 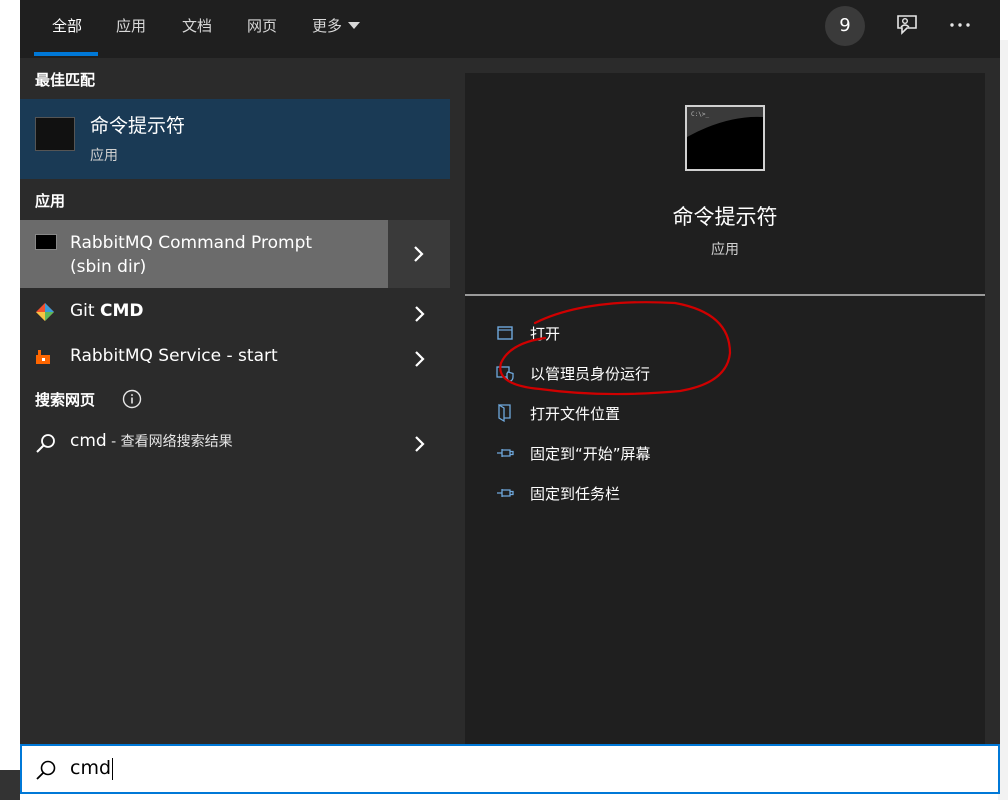 I want to click on app-result-rabbitmq-service-start: RabbitMQ Service - start, so click(x=235, y=358).